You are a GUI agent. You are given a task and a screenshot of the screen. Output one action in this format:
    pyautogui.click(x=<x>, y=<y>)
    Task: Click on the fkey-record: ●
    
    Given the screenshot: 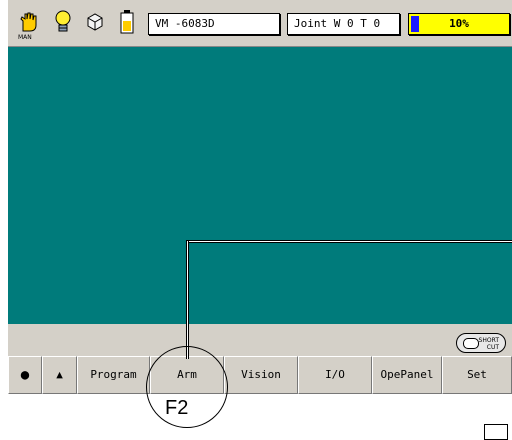 What is the action you would take?
    pyautogui.click(x=25, y=375)
    